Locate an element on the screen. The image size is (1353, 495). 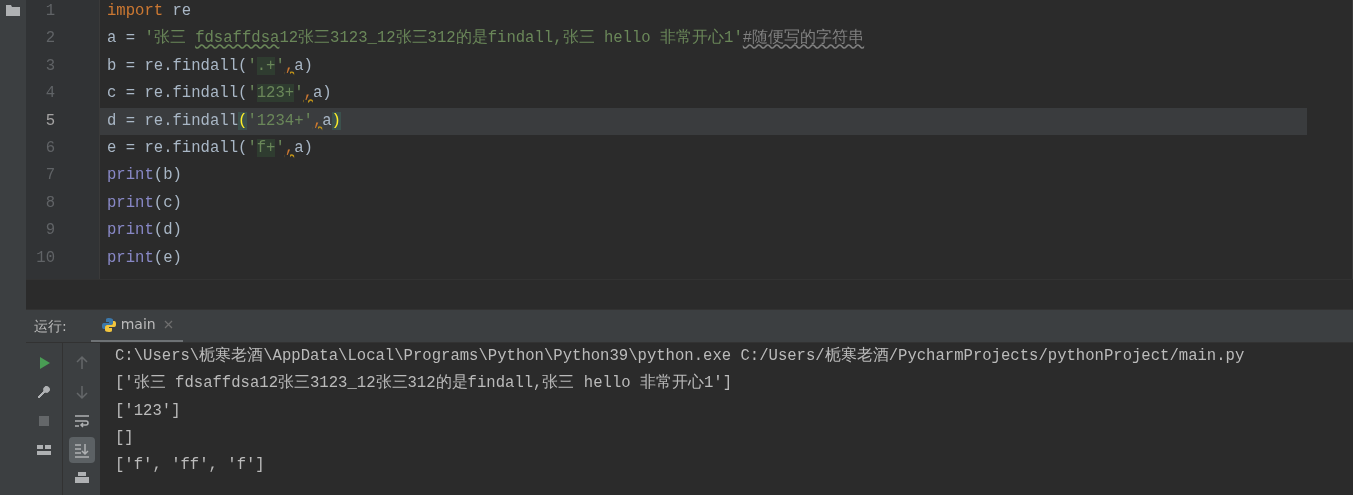
stop-icon is located at coordinates (44, 421).